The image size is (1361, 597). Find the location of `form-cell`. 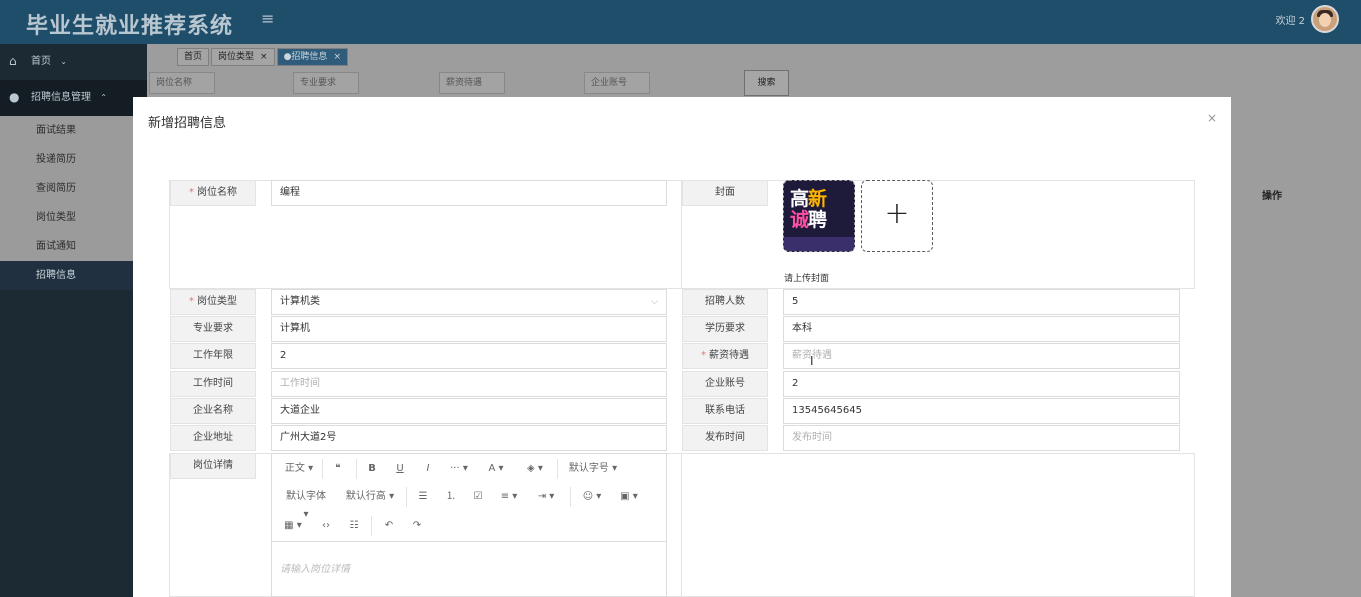

form-cell is located at coordinates (938, 525).